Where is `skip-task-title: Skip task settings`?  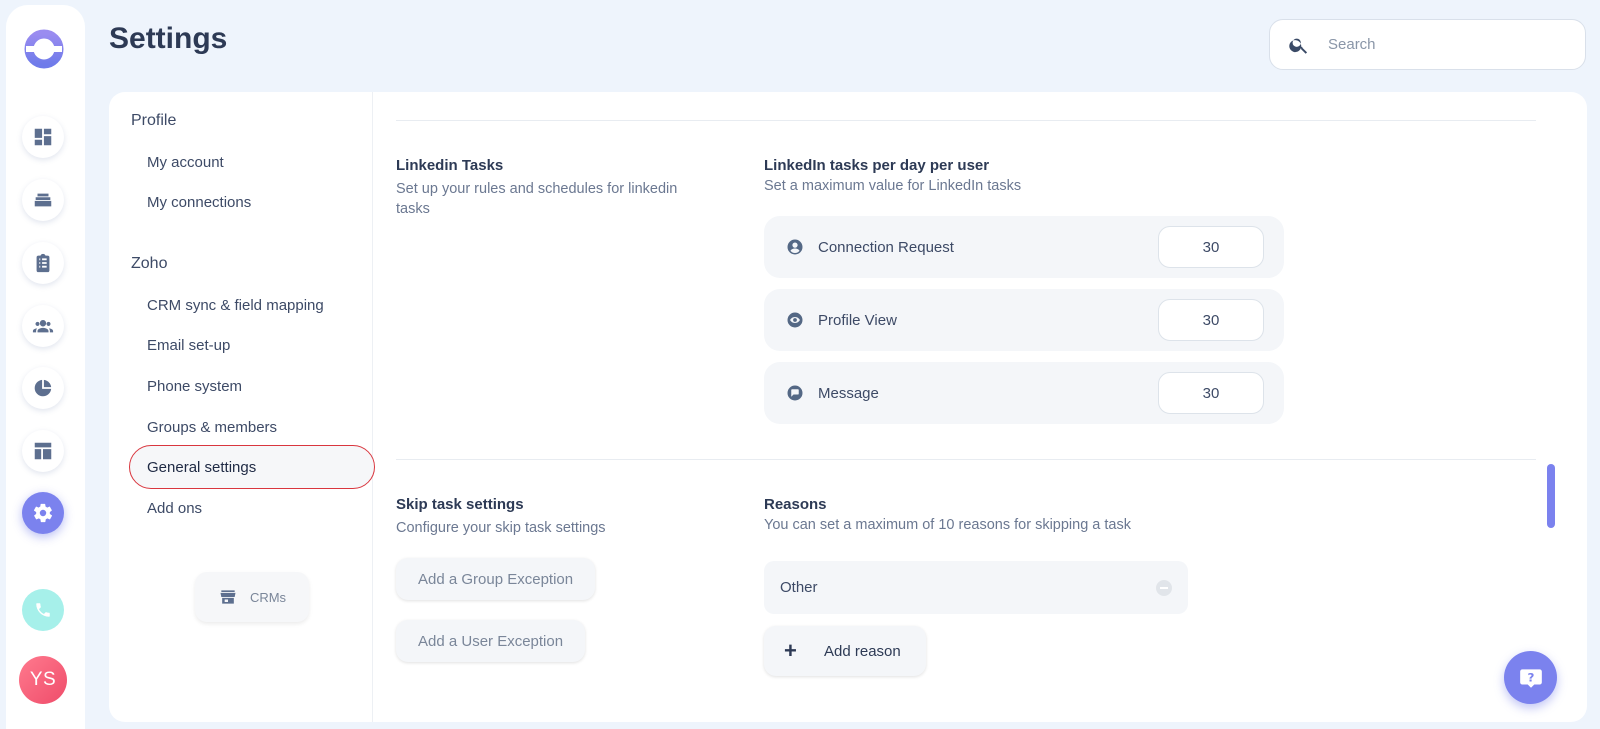 skip-task-title: Skip task settings is located at coordinates (460, 504).